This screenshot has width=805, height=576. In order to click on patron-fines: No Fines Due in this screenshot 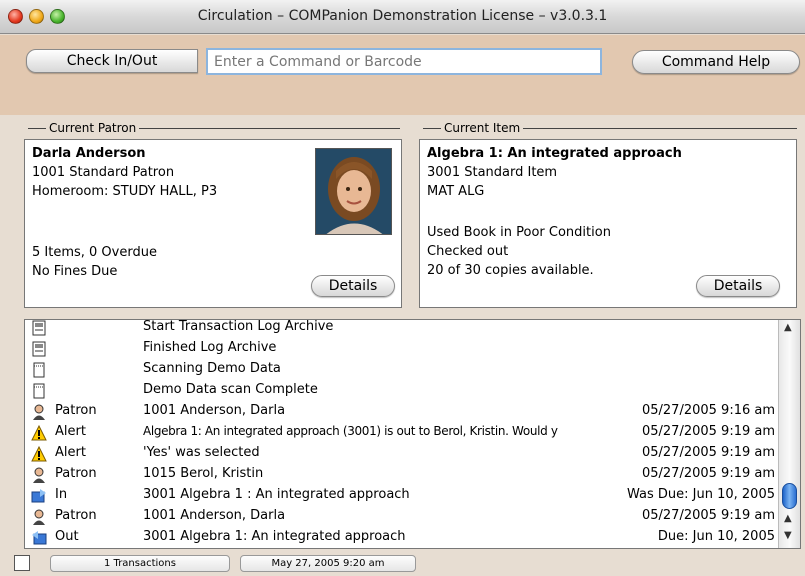, I will do `click(75, 271)`.